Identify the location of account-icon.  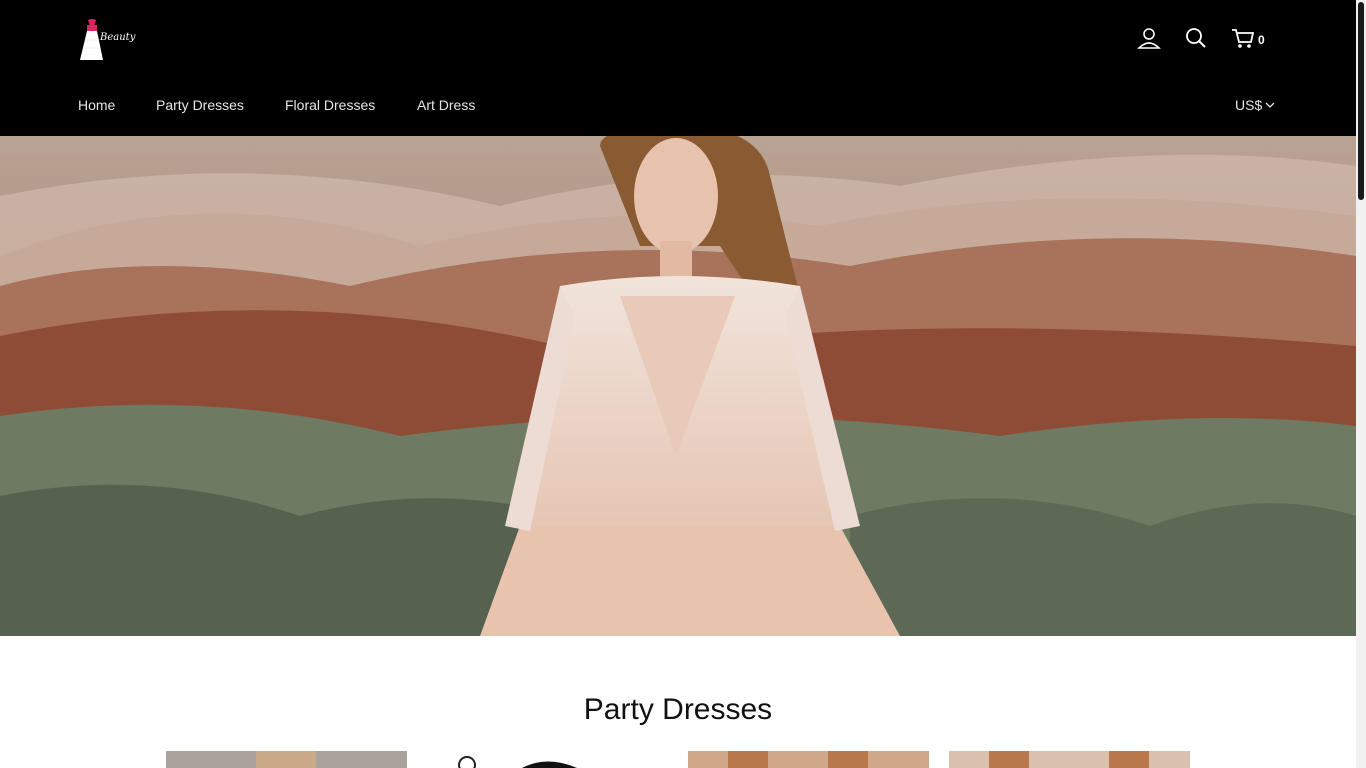
(1149, 38).